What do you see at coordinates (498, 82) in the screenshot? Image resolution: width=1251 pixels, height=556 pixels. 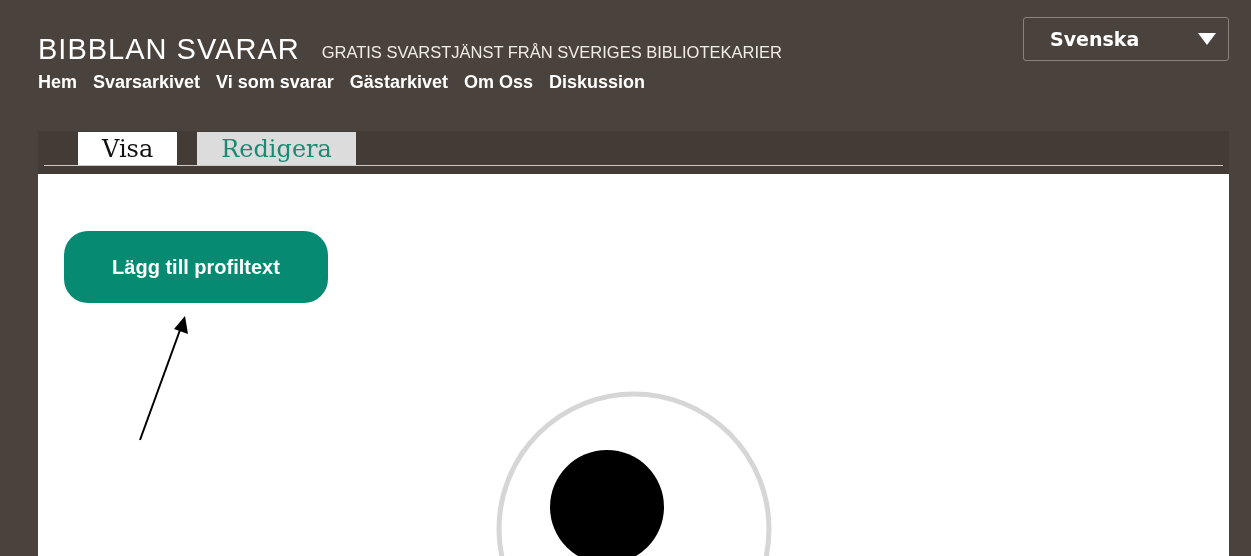 I see `nav-link: Om Oss` at bounding box center [498, 82].